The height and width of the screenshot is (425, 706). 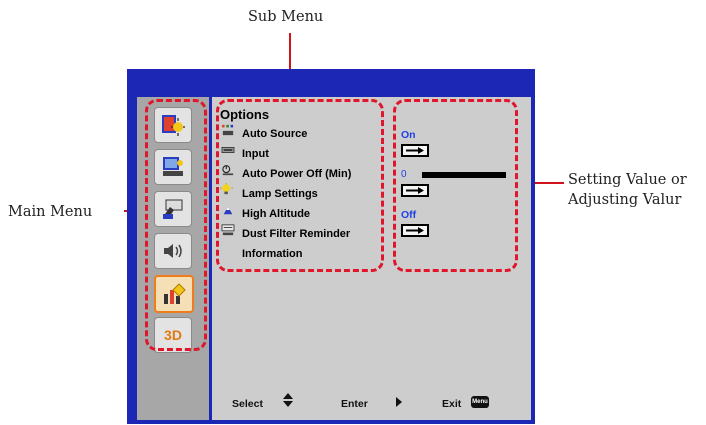 What do you see at coordinates (625, 200) in the screenshot?
I see `setting-value-callout-line2: Adjusting Valur` at bounding box center [625, 200].